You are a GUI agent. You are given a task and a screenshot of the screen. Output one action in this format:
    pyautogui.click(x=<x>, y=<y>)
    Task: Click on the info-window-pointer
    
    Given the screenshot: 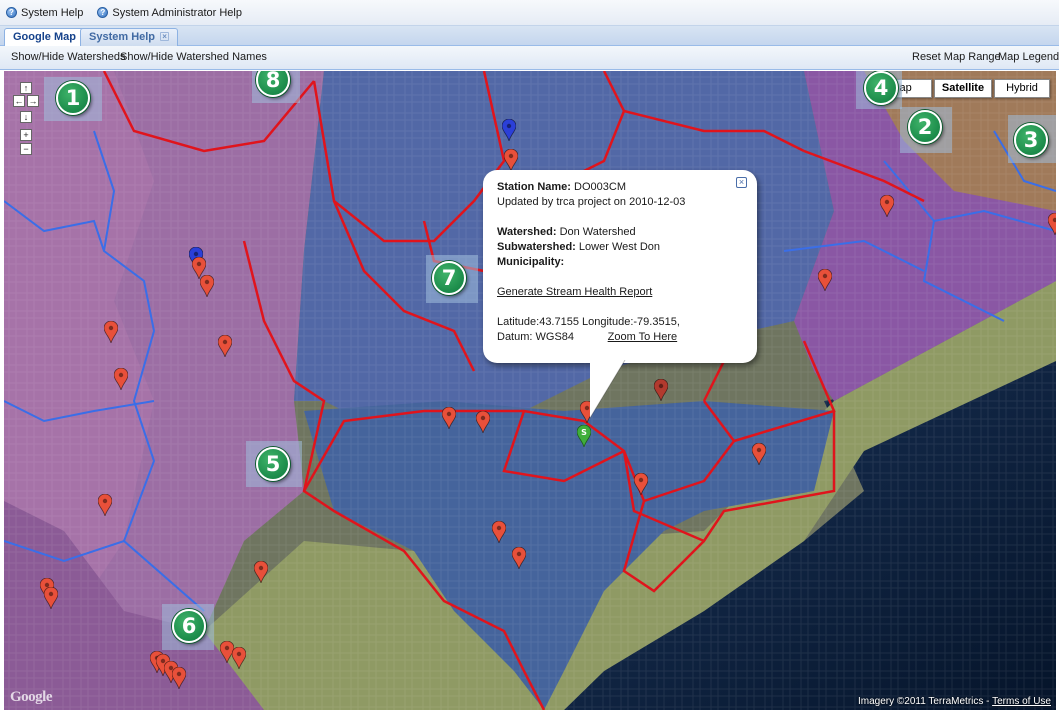 What is the action you would take?
    pyautogui.click(x=607, y=389)
    